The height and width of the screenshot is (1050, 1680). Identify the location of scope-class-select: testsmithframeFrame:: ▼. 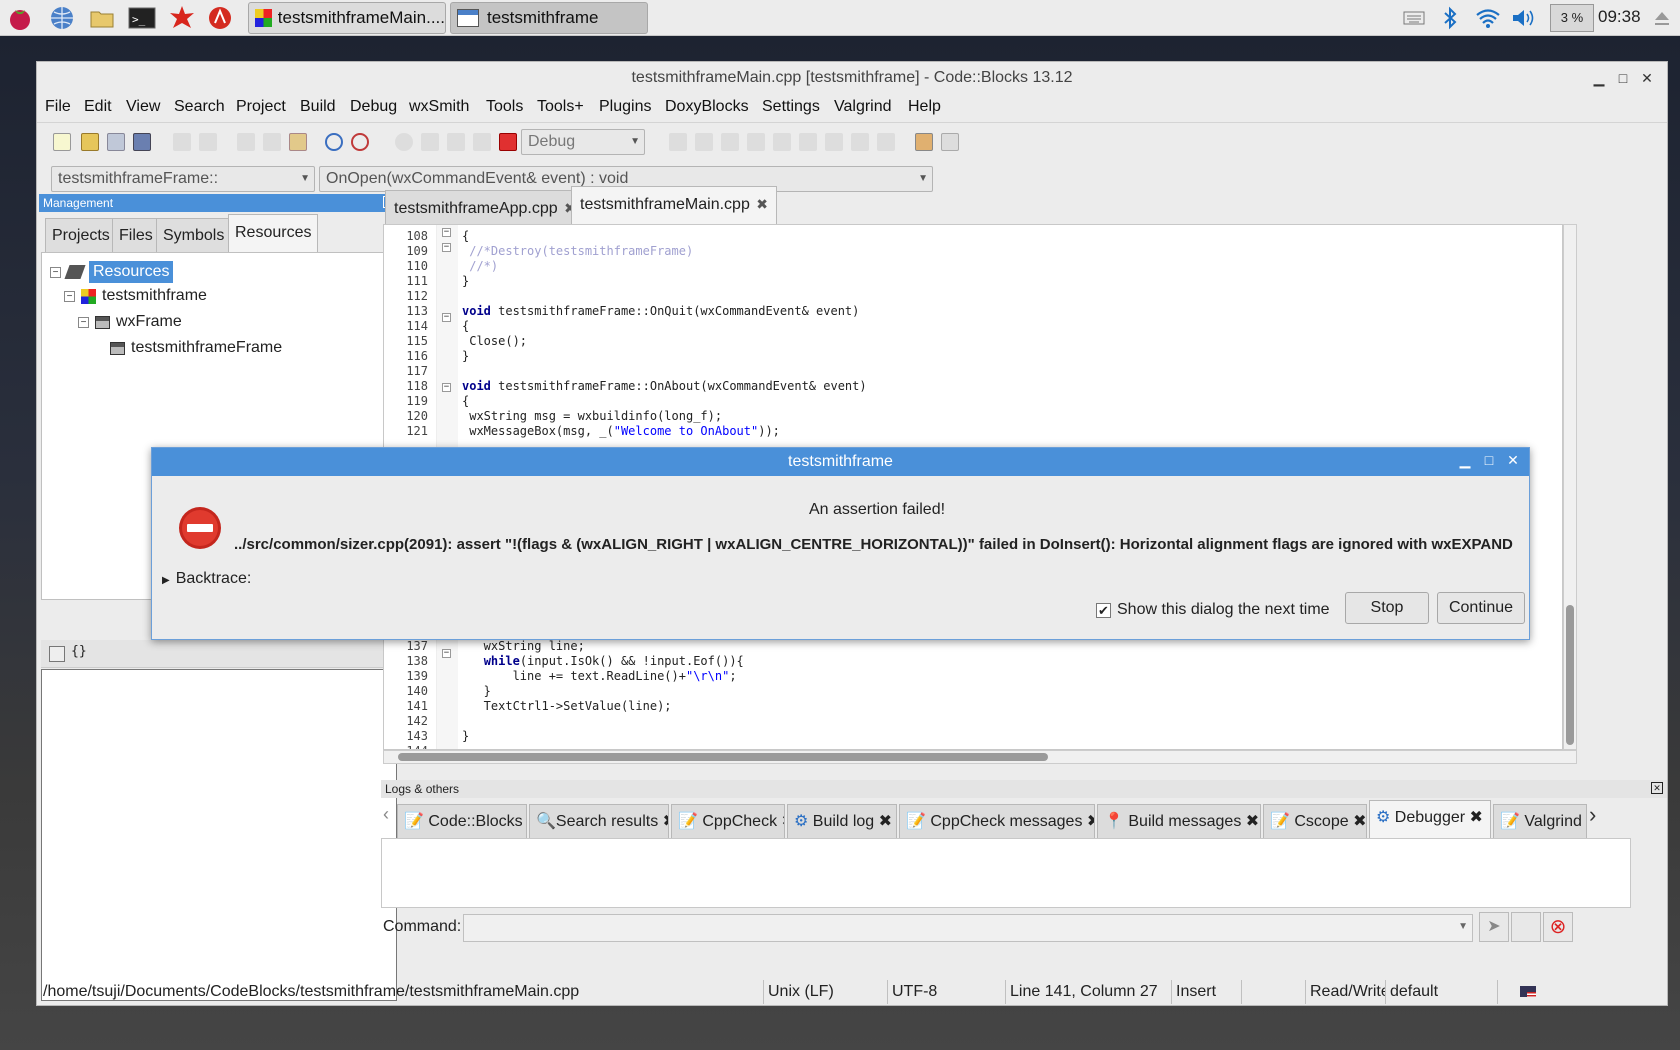
(183, 179).